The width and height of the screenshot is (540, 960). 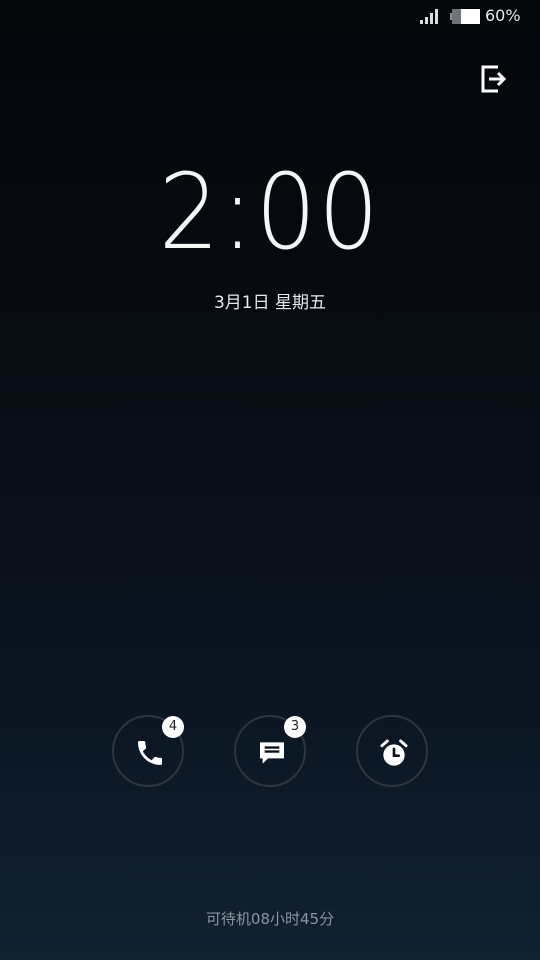 I want to click on phone-shortcut-button: 4, so click(x=148, y=751).